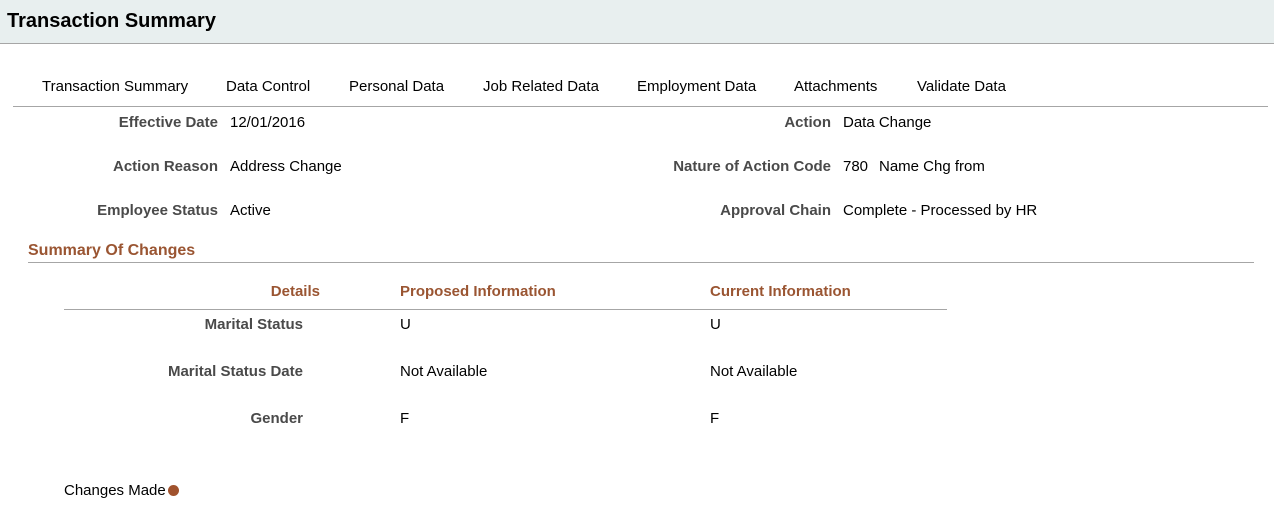 The height and width of the screenshot is (514, 1274). Describe the element at coordinates (115, 490) in the screenshot. I see `changes-made-legend: Changes Made` at that location.